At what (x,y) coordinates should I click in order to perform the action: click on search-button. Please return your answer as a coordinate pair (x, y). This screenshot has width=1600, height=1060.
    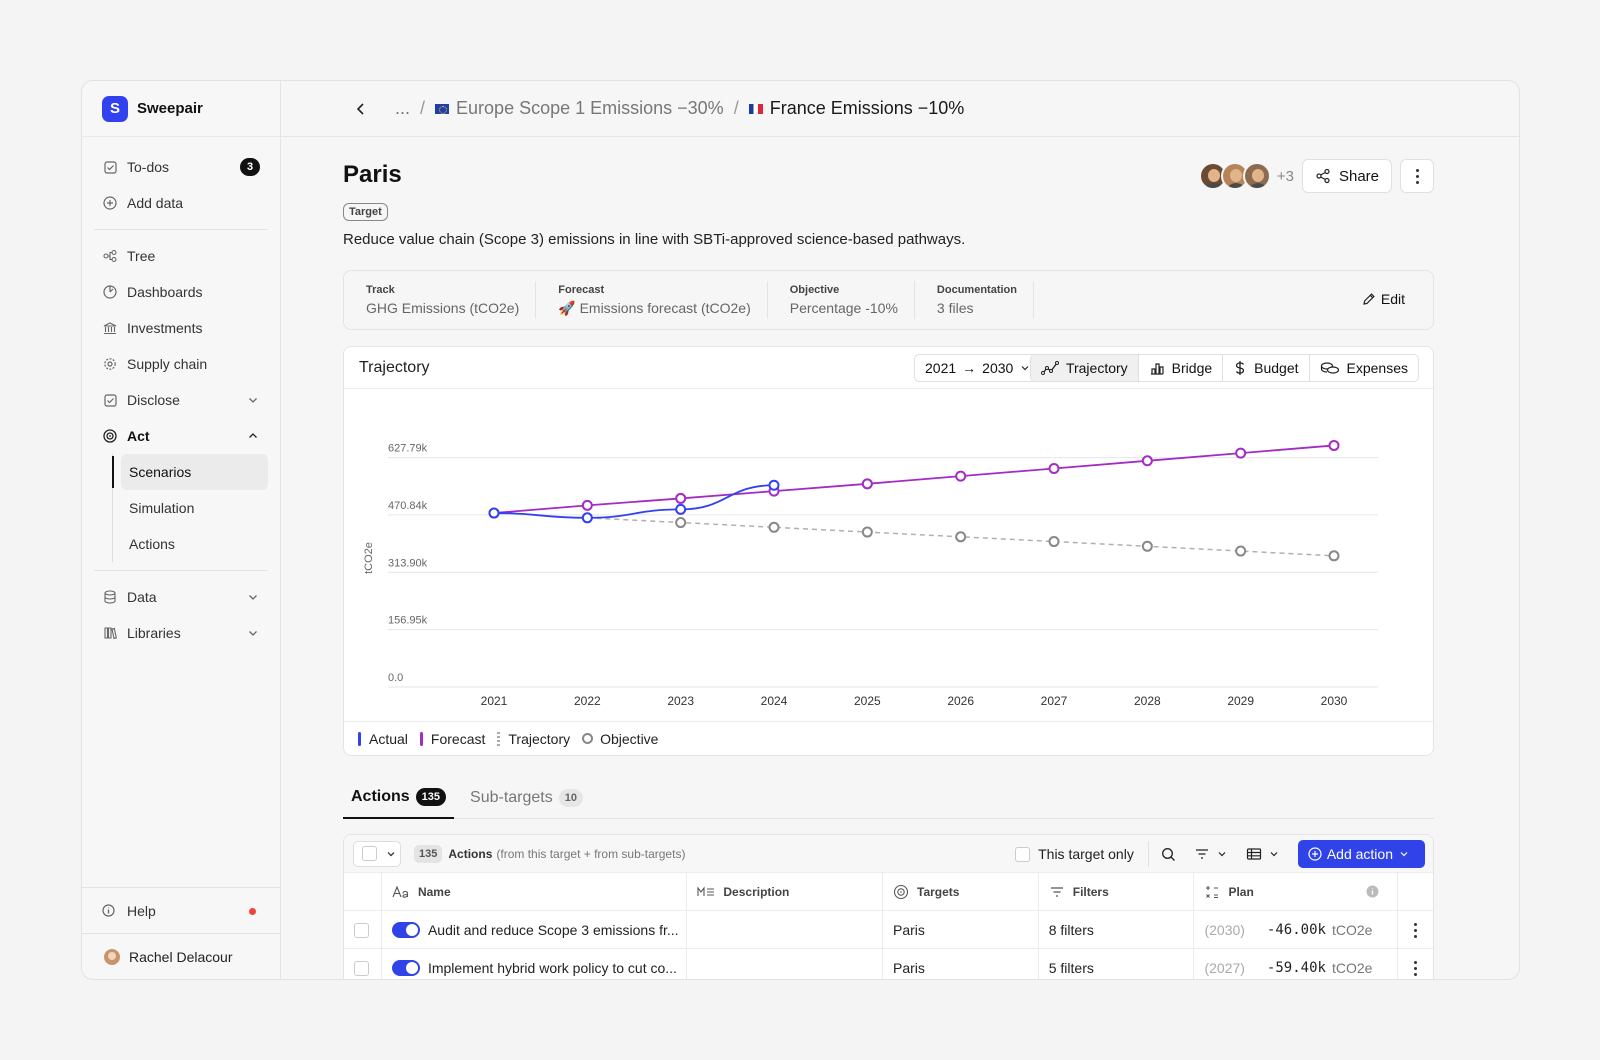
    Looking at the image, I should click on (1168, 854).